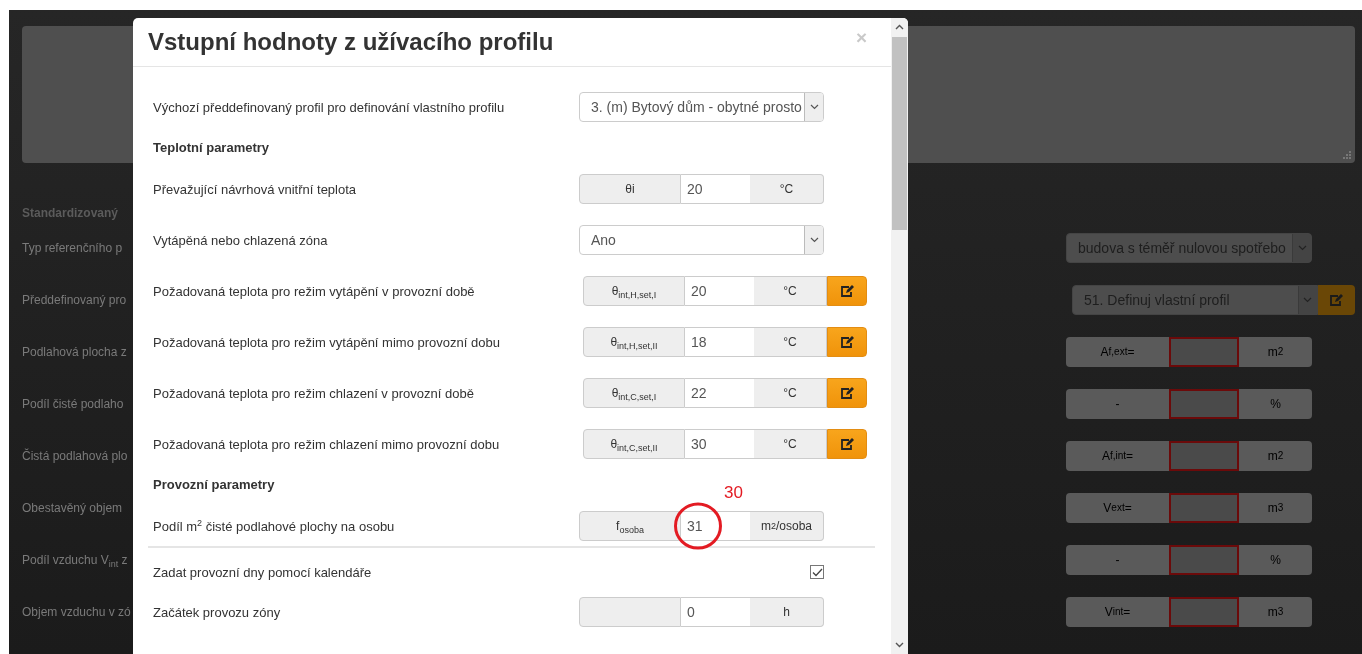 The height and width of the screenshot is (654, 1362). I want to click on field-label: Podíl čisté podlaho, so click(73, 404).